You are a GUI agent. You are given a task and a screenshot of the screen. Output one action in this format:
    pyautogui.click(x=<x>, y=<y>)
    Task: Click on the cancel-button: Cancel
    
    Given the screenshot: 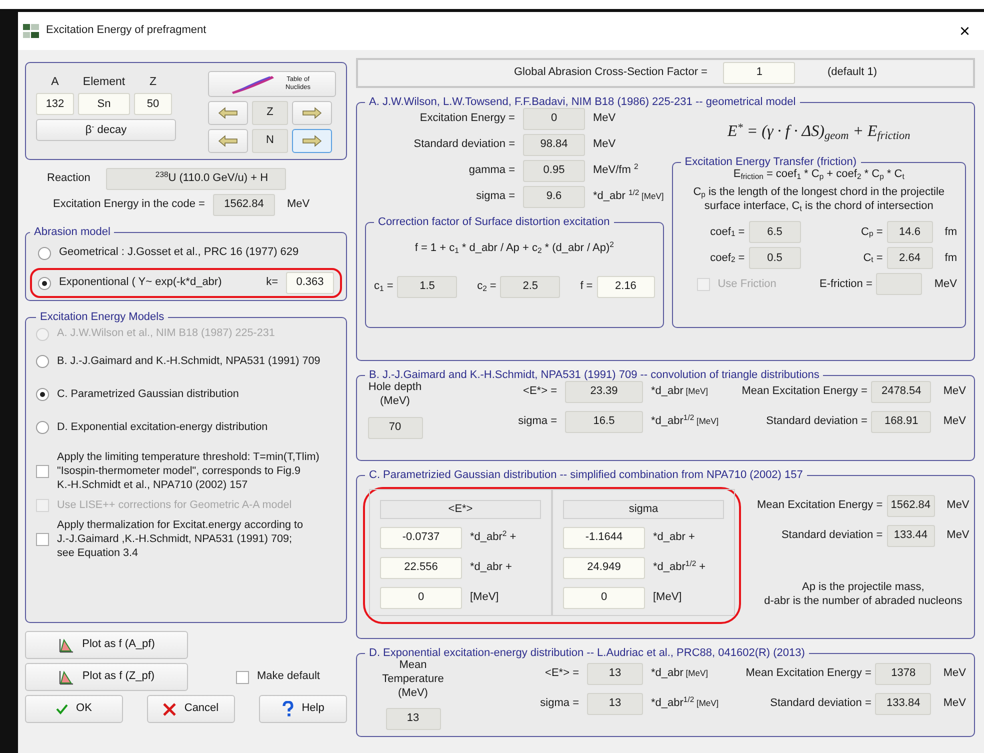 What is the action you would take?
    pyautogui.click(x=191, y=709)
    